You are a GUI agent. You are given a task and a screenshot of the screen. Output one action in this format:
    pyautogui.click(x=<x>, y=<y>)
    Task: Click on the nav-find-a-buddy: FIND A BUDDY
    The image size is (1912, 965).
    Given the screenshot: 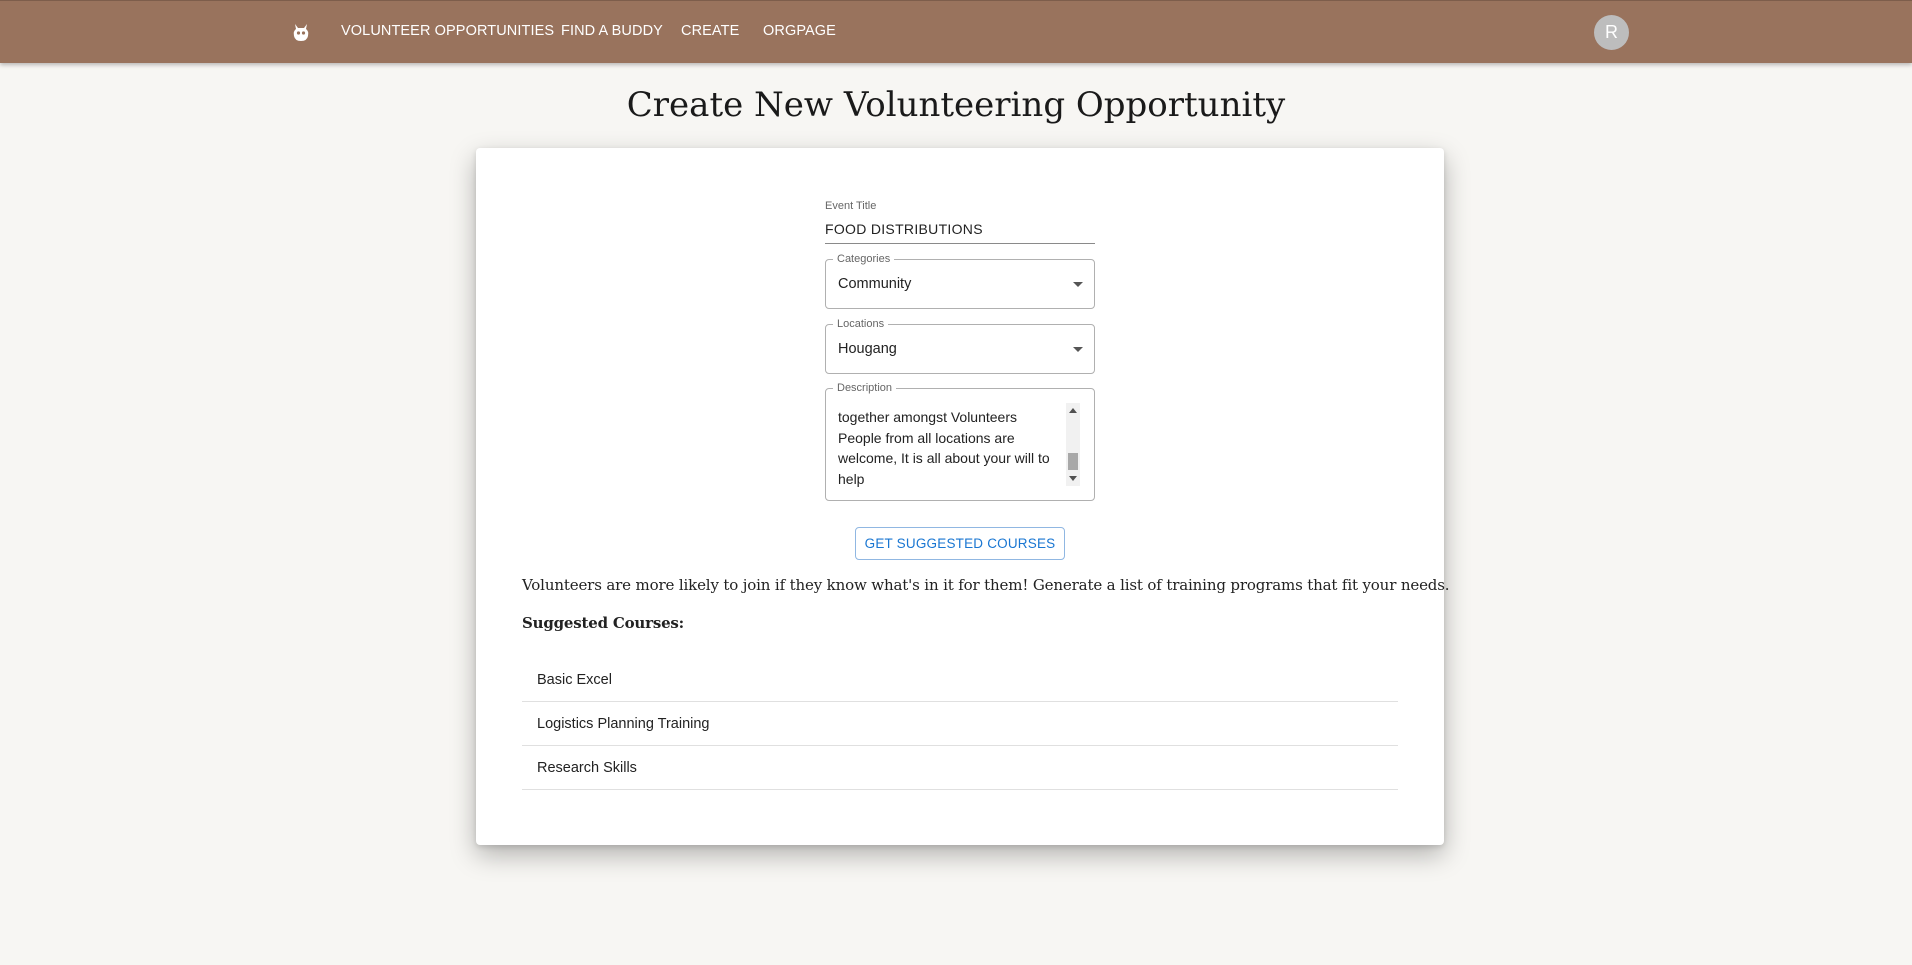 What is the action you would take?
    pyautogui.click(x=612, y=31)
    